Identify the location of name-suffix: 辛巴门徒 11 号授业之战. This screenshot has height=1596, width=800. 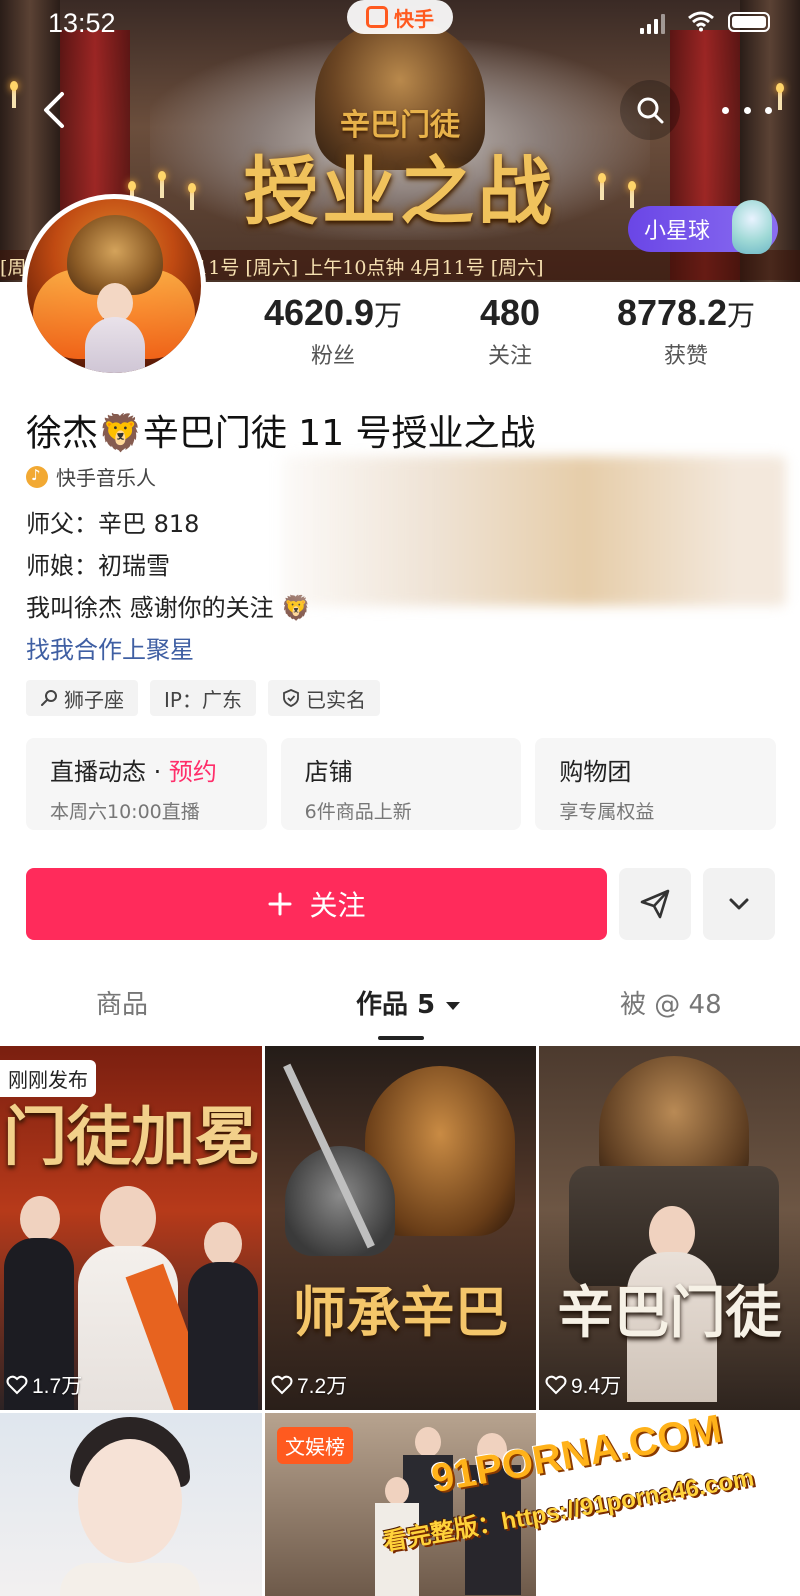
(339, 433).